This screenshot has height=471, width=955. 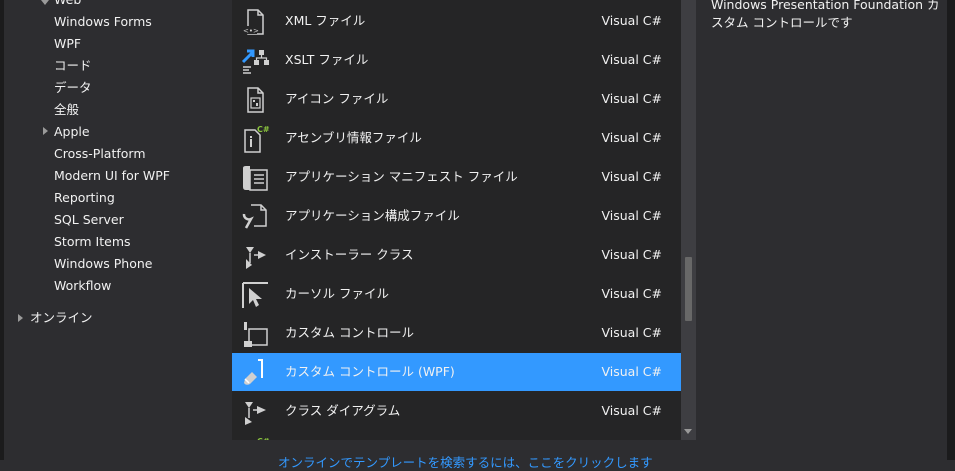 What do you see at coordinates (343, 410) in the screenshot?
I see `template-name: クラス ダイアグラム` at bounding box center [343, 410].